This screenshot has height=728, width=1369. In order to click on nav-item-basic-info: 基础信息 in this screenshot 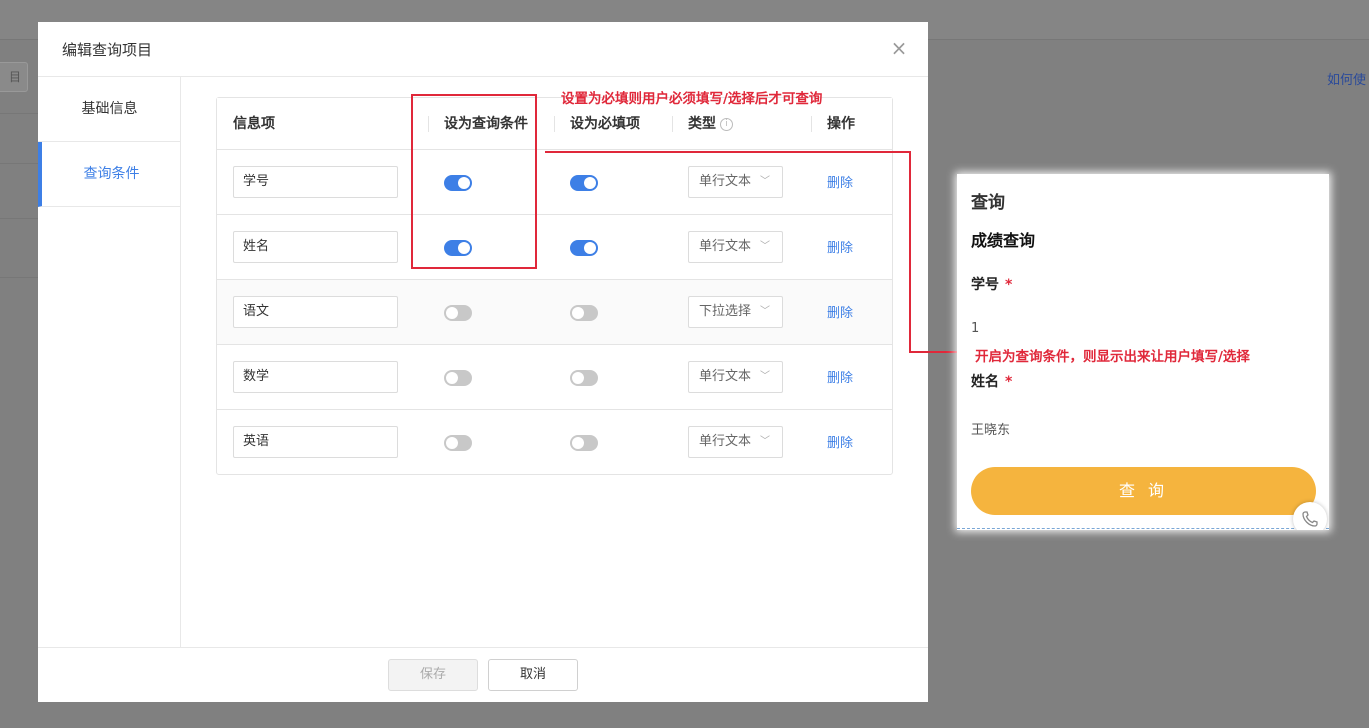, I will do `click(109, 109)`.